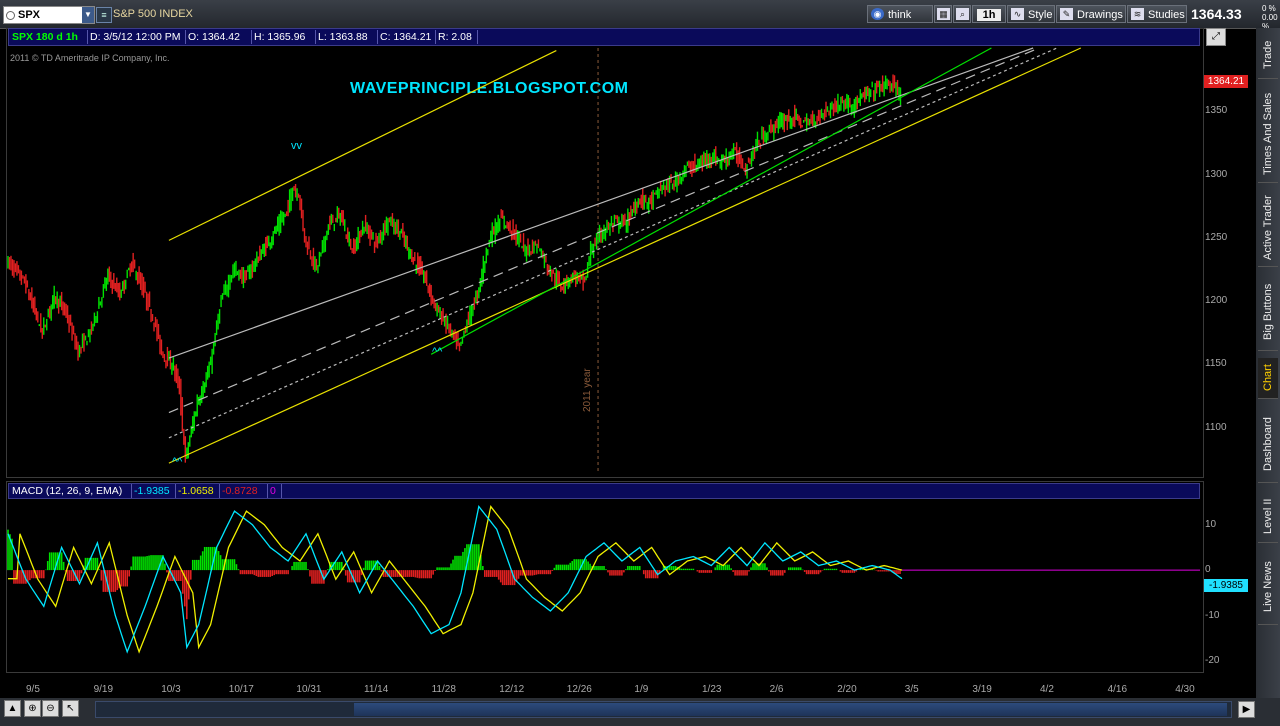 The height and width of the screenshot is (726, 1280). What do you see at coordinates (1268, 378) in the screenshot?
I see `side-tab-chart: Chart` at bounding box center [1268, 378].